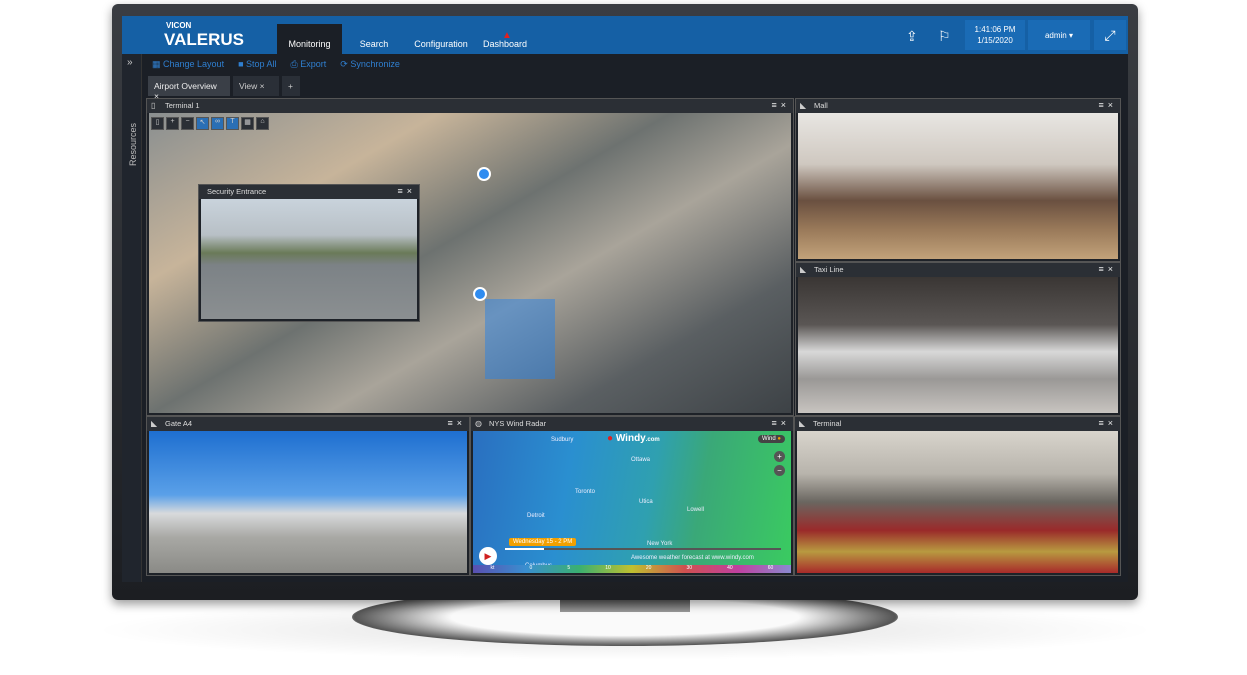 Image resolution: width=1247 pixels, height=675 pixels. Describe the element at coordinates (172, 123) in the screenshot. I see `zoom-in-icon: +` at that location.